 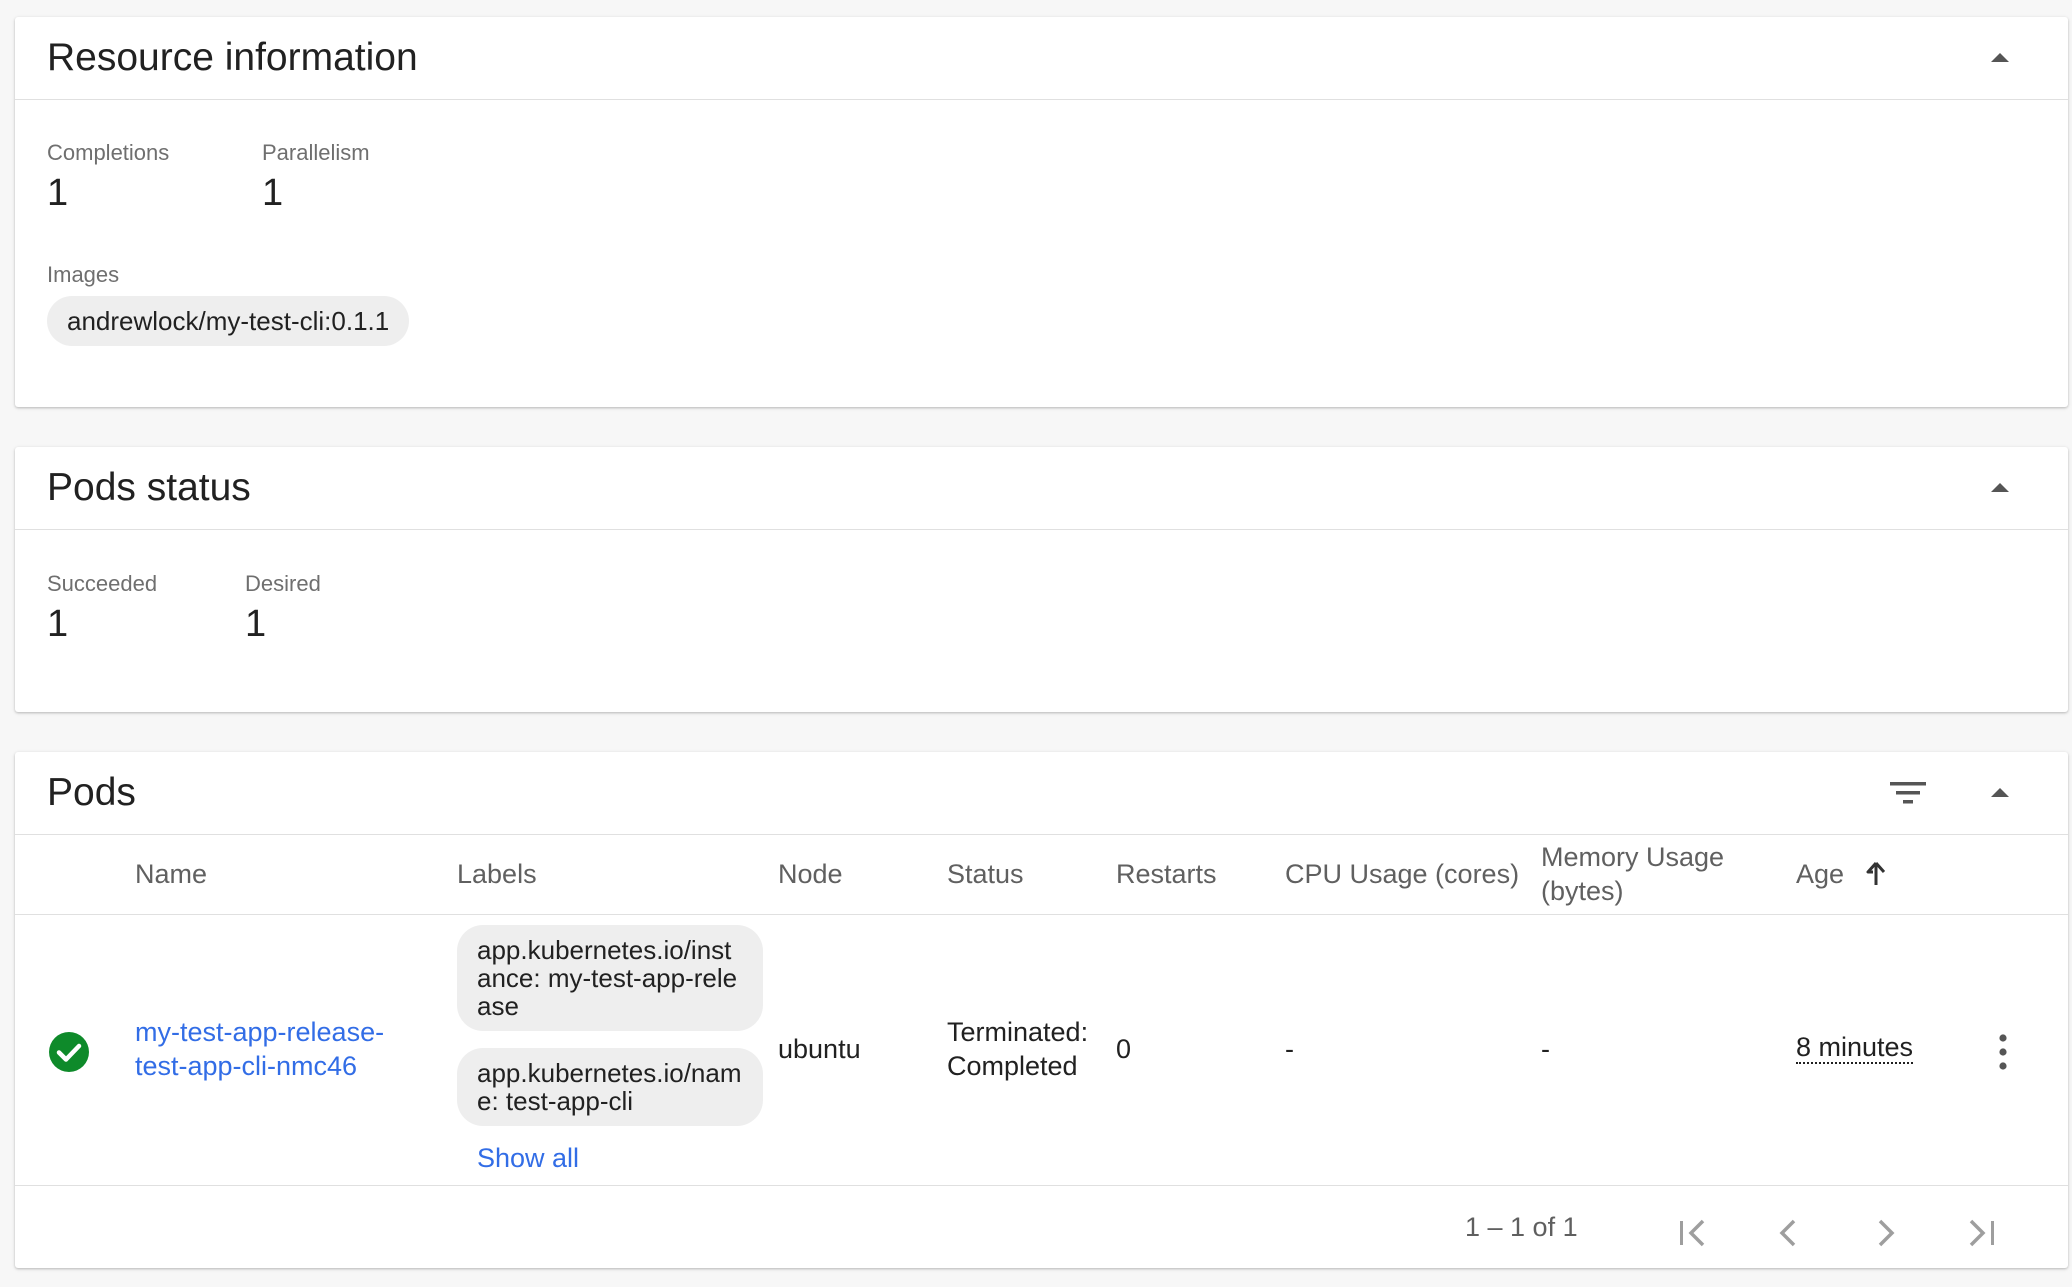 I want to click on cpu-cell: -, so click(x=1289, y=1049).